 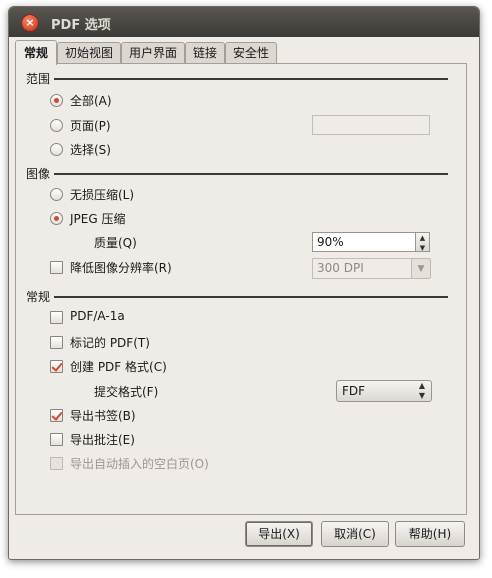 What do you see at coordinates (56, 194) in the screenshot?
I see `lossless-radio` at bounding box center [56, 194].